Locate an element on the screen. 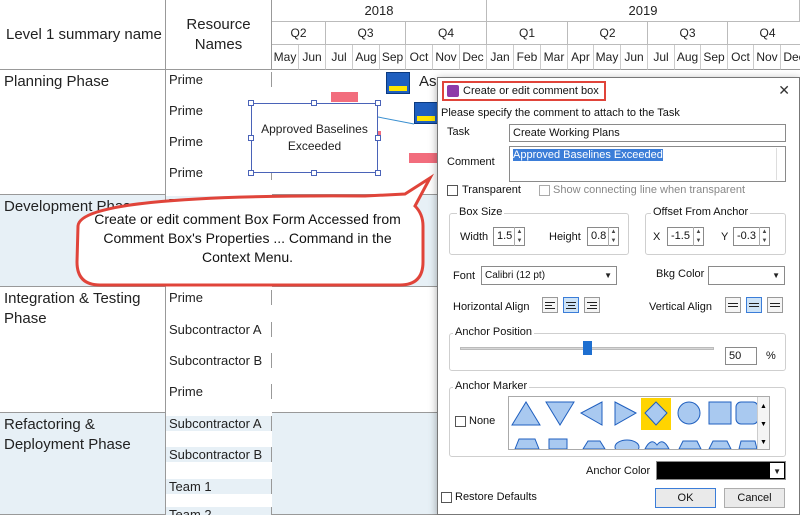  marker-gallery: ▲ ▼ ▼ is located at coordinates (639, 423).